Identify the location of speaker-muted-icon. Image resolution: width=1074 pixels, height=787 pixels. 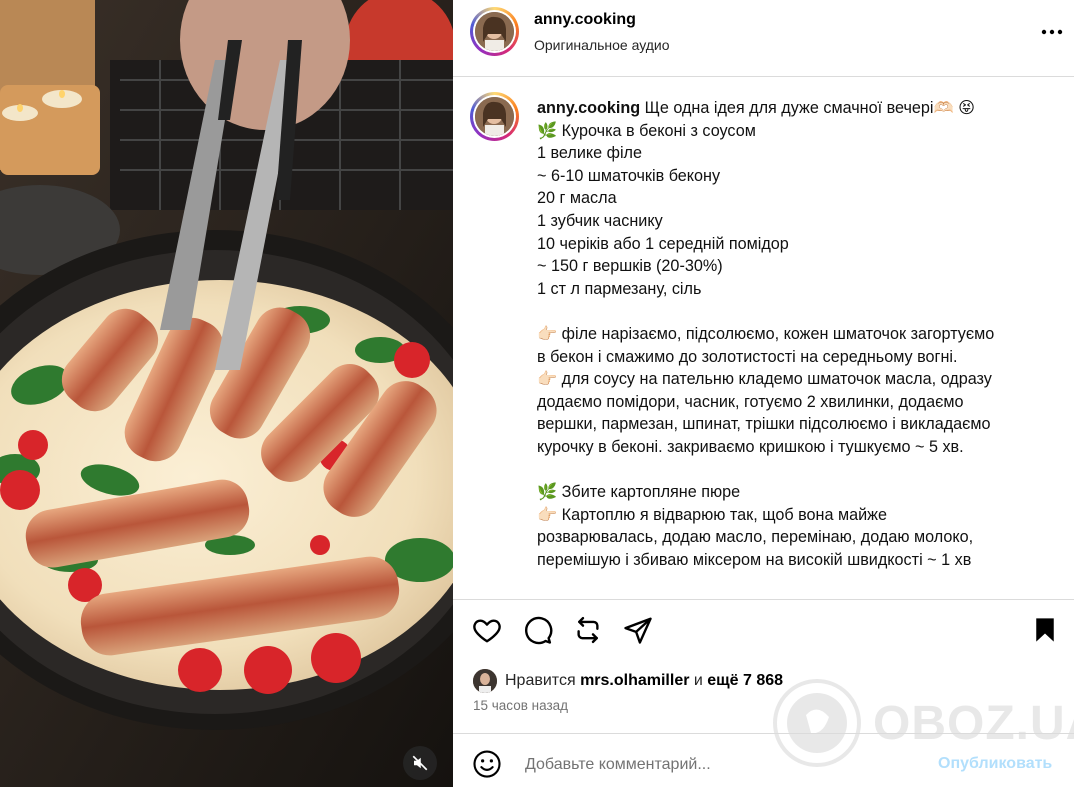
(420, 763).